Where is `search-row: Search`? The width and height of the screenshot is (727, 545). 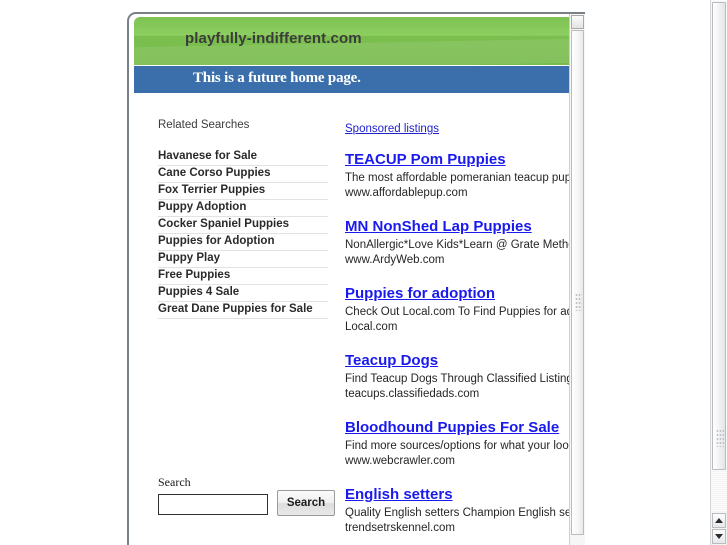
search-row: Search is located at coordinates (258, 503).